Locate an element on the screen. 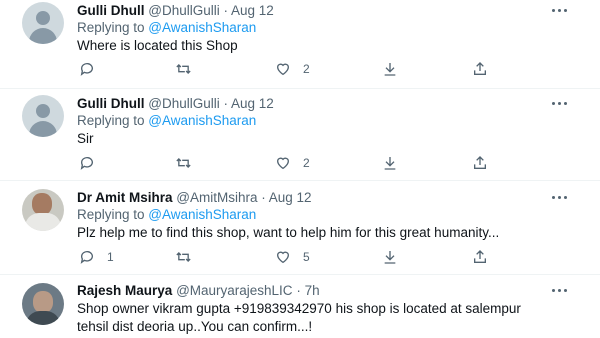 Image resolution: width=600 pixels, height=338 pixels. tweet-date: 7h is located at coordinates (312, 290).